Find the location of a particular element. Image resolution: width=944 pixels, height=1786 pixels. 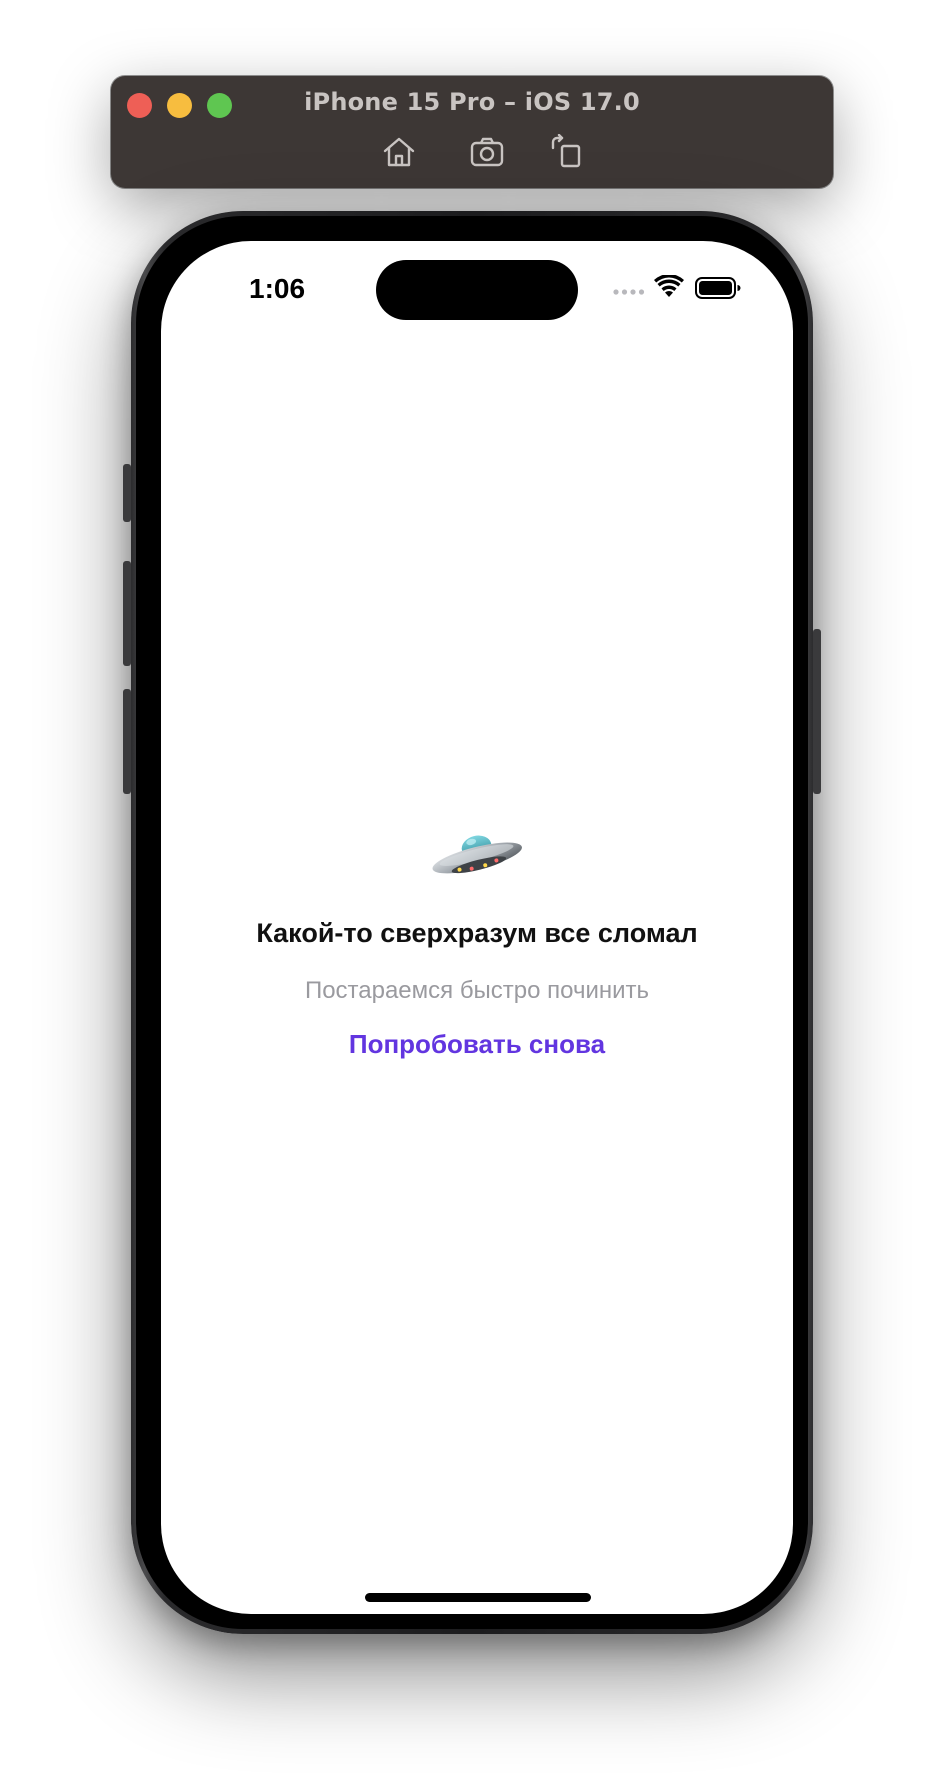

home-indicator is located at coordinates (478, 1597).